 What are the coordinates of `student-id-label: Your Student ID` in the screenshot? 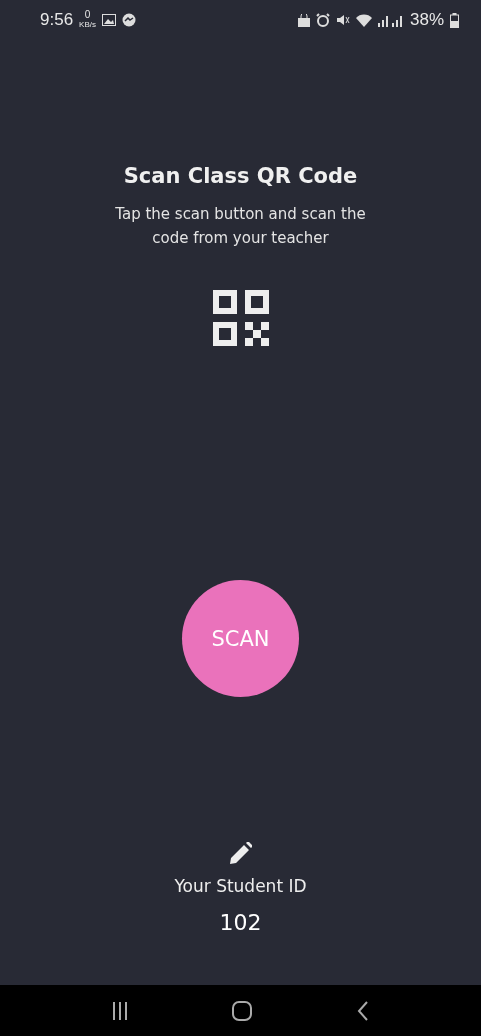 It's located at (240, 886).